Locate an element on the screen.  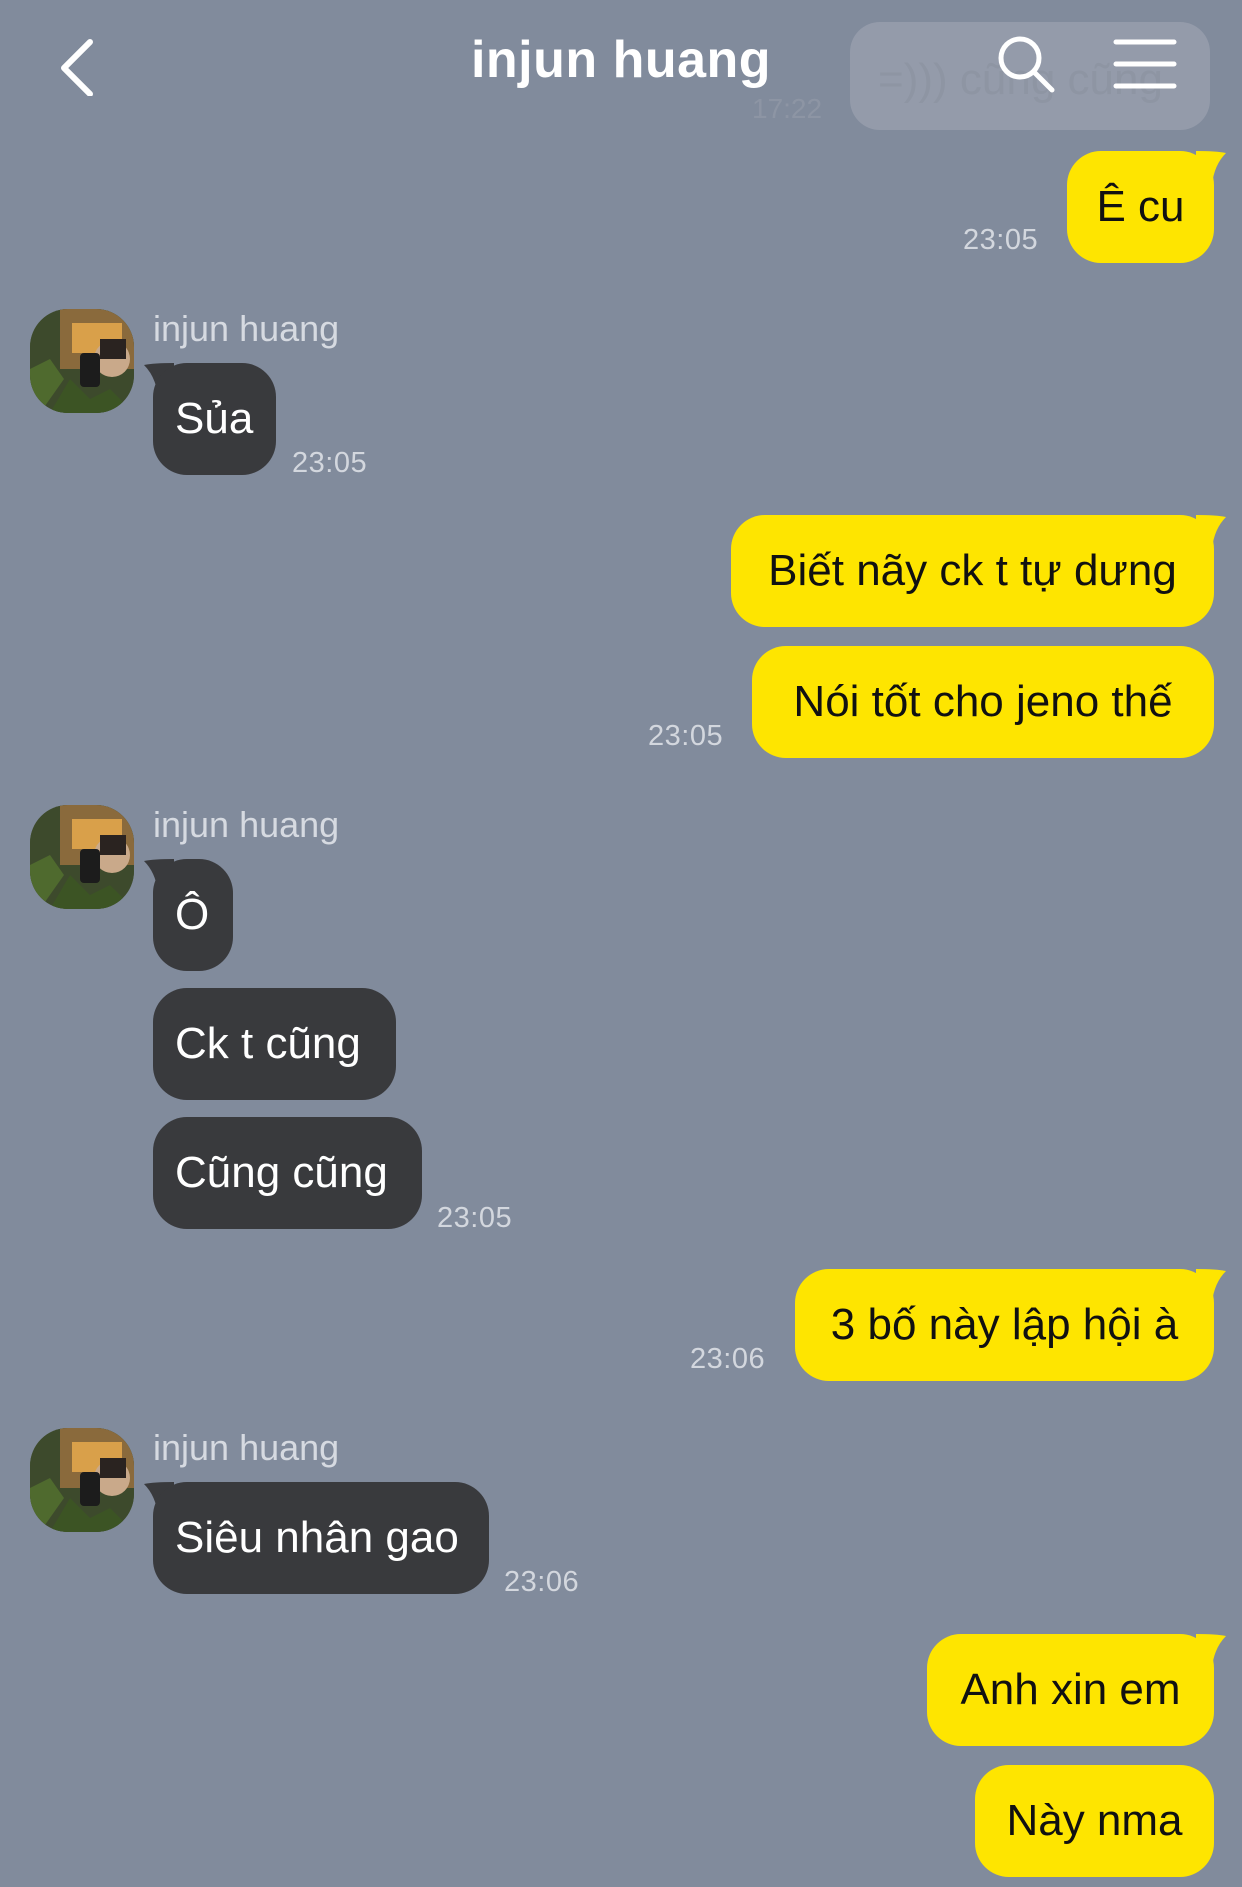
their-message-bubble: Sủa is located at coordinates (214, 419).